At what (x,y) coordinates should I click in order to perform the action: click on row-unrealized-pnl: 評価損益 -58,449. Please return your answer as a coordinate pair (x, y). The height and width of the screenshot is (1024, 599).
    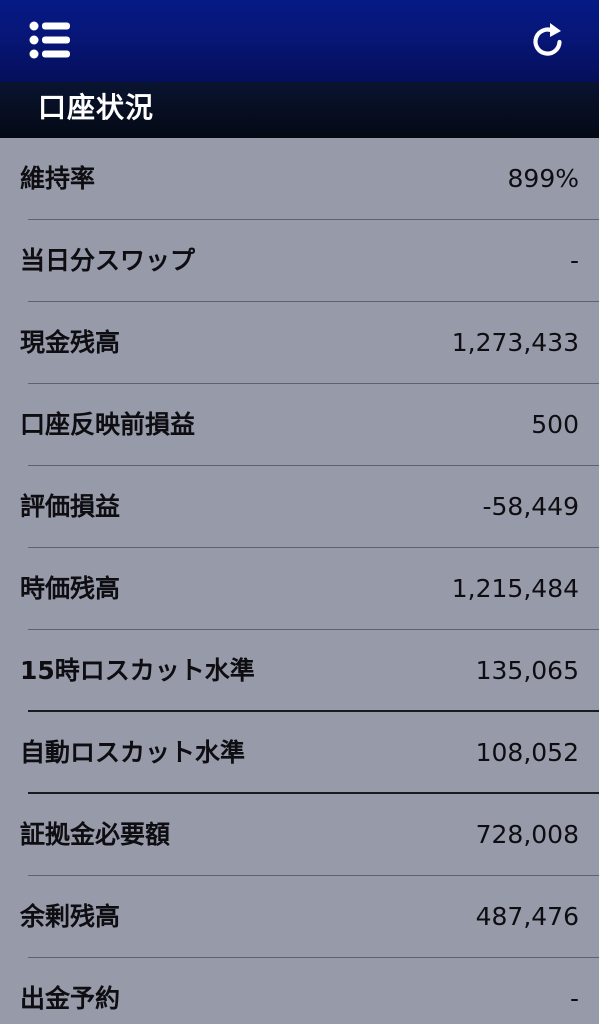
    Looking at the image, I should click on (299, 507).